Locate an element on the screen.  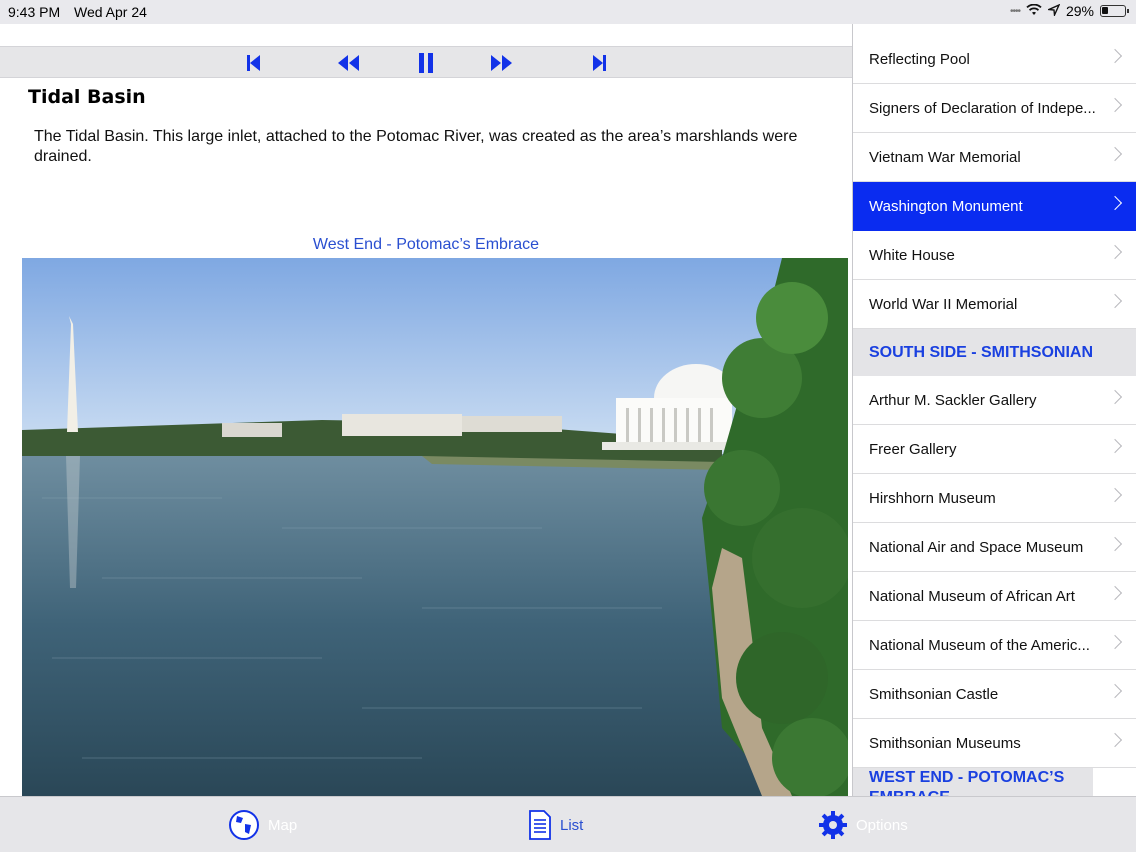
list-item: National Air and Space Museum is located at coordinates (994, 547).